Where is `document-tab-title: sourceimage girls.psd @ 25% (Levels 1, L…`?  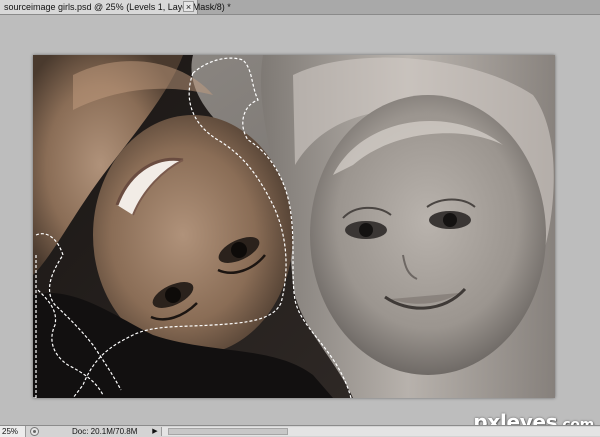
document-tab-title: sourceimage girls.psd @ 25% (Levels 1, L… is located at coordinates (117, 7).